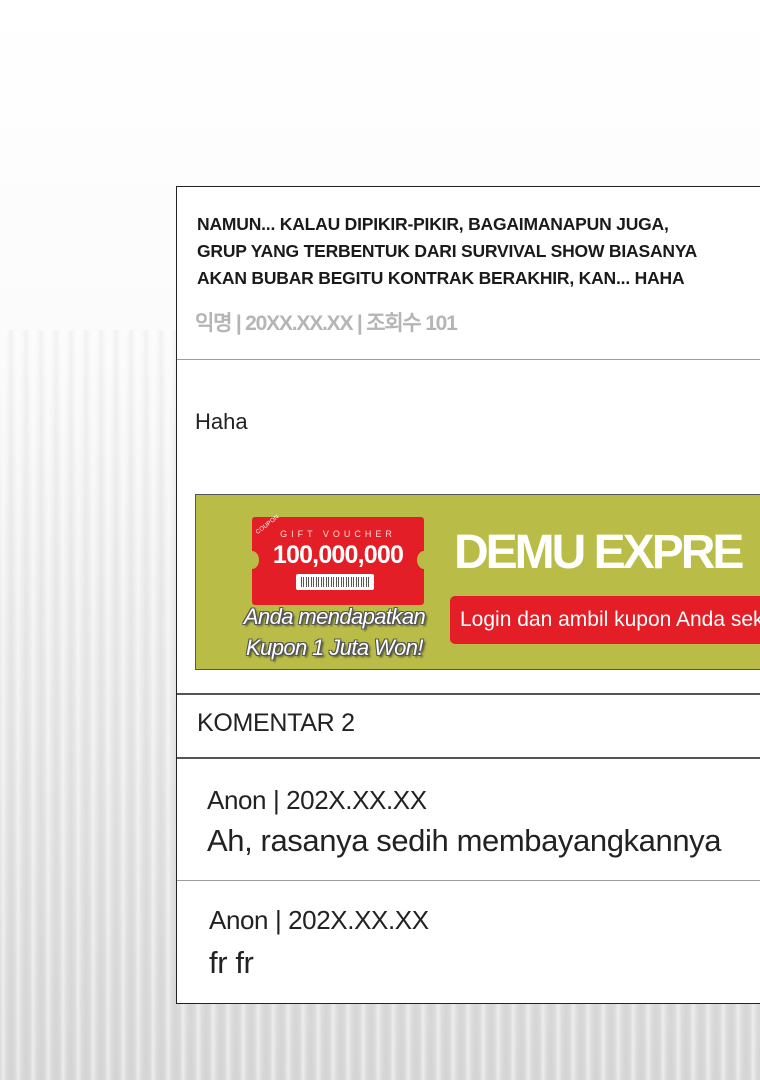 This screenshot has height=1080, width=760. I want to click on ad-caption-line2: Kupon 1 Juta Won!, so click(335, 647).